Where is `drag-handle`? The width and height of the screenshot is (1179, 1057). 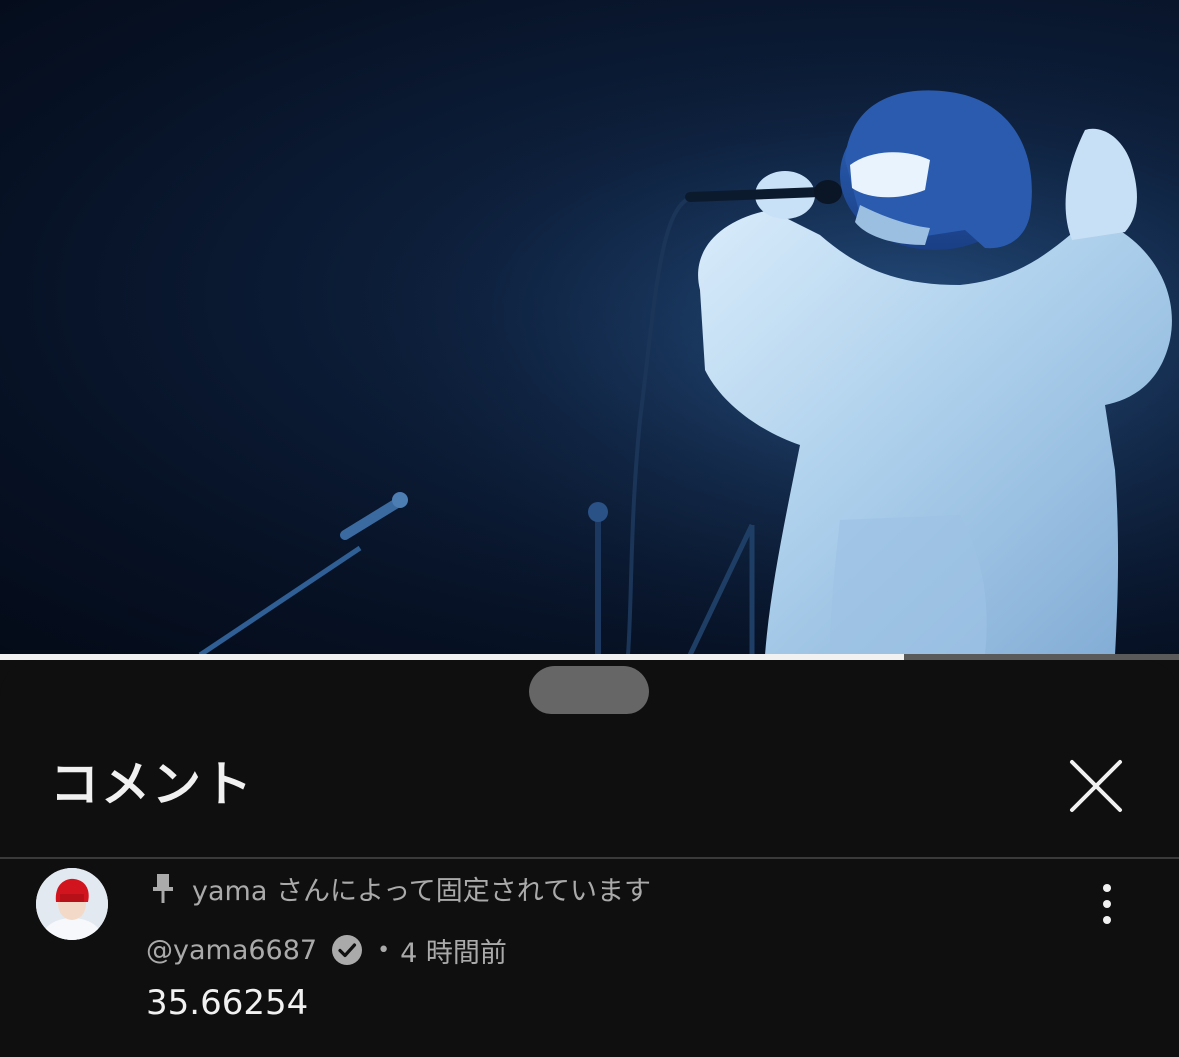
drag-handle is located at coordinates (589, 690).